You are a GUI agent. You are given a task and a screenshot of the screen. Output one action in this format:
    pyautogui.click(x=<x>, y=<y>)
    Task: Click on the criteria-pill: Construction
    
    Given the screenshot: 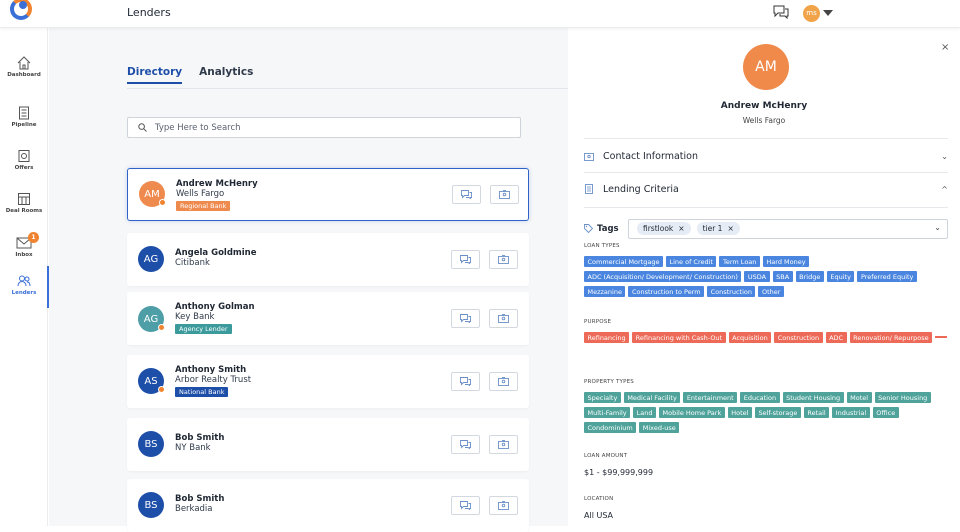 What is the action you would take?
    pyautogui.click(x=731, y=291)
    